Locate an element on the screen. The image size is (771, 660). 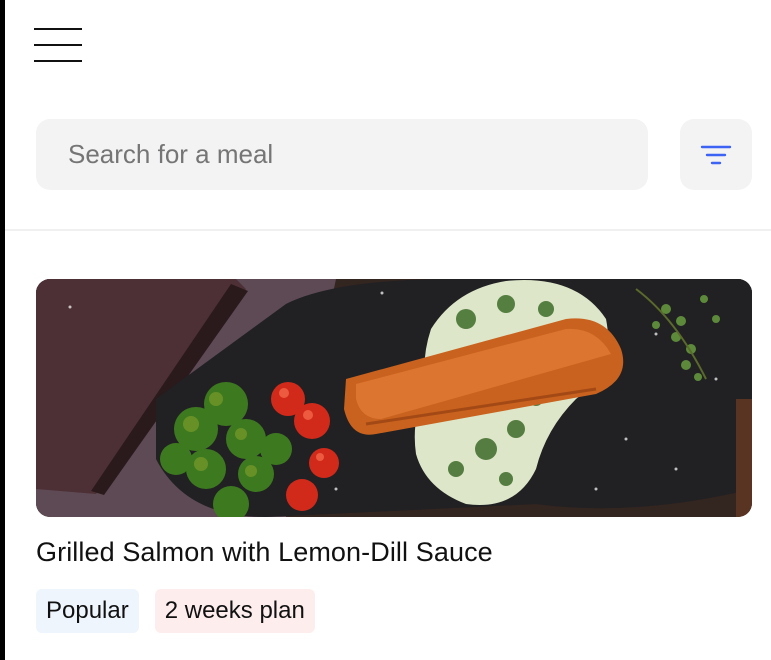
filter-button is located at coordinates (716, 154).